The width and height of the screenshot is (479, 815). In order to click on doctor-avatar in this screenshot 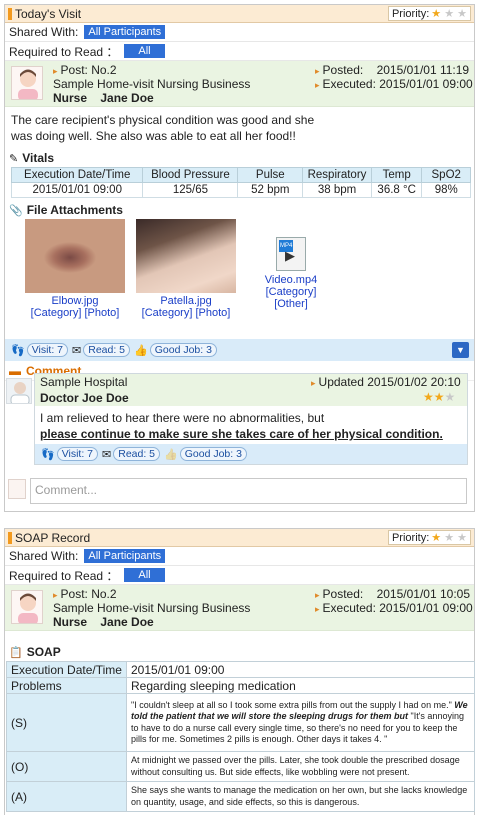, I will do `click(19, 391)`.